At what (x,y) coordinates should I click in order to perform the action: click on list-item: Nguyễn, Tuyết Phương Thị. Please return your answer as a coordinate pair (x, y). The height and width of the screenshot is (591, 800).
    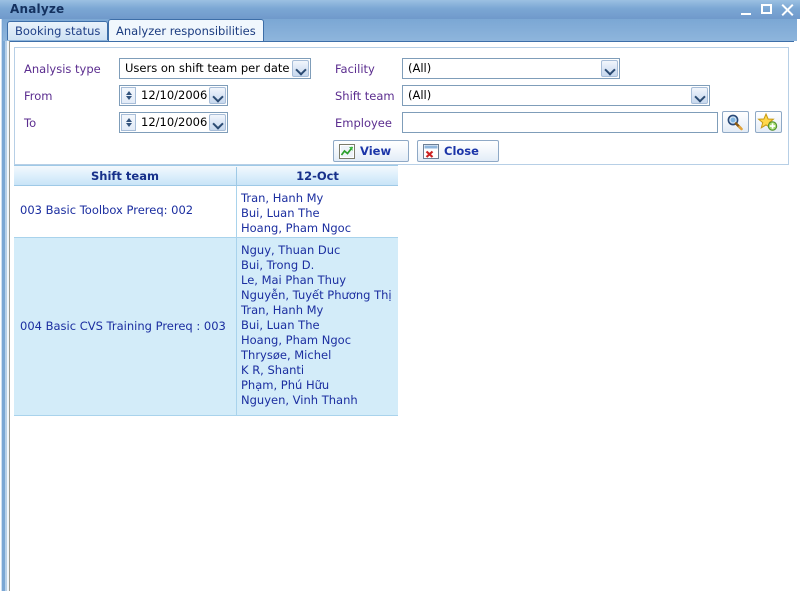
    Looking at the image, I should click on (316, 295).